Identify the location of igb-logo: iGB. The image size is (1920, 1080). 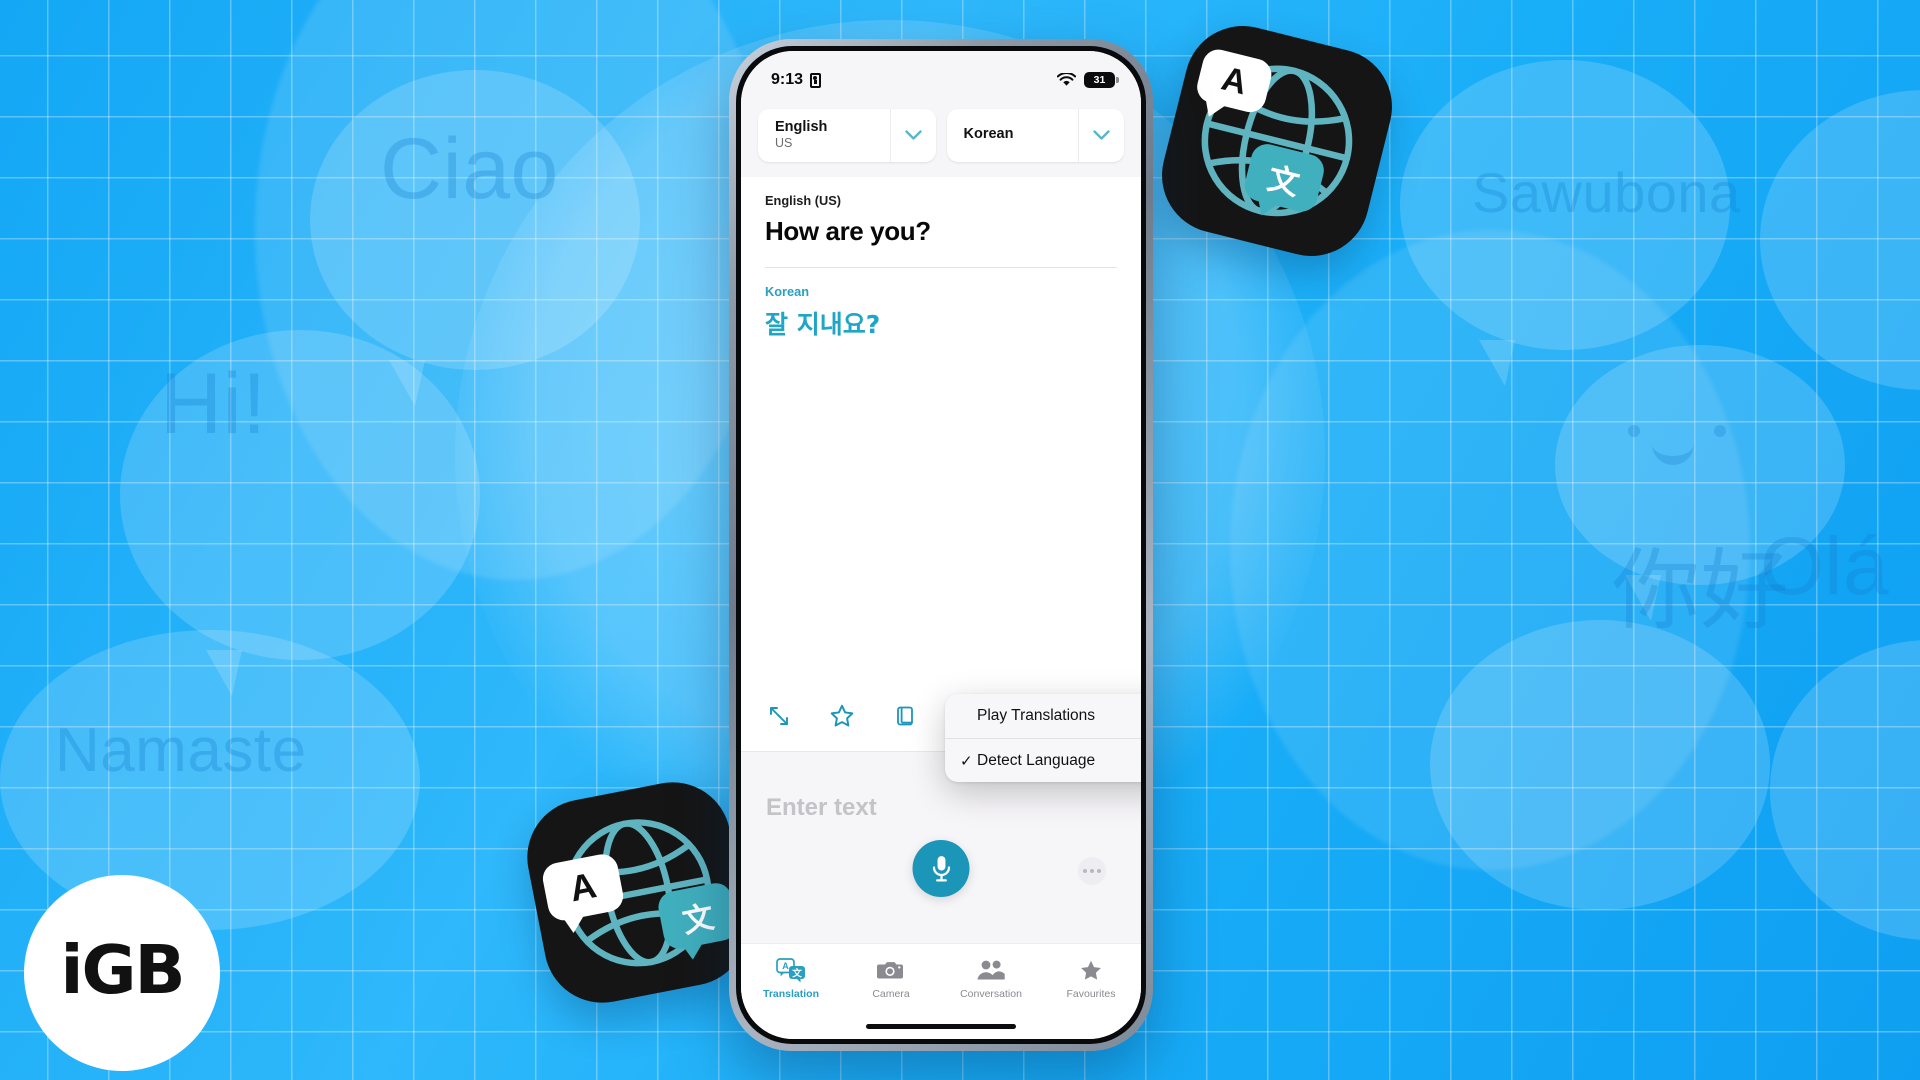
(122, 973).